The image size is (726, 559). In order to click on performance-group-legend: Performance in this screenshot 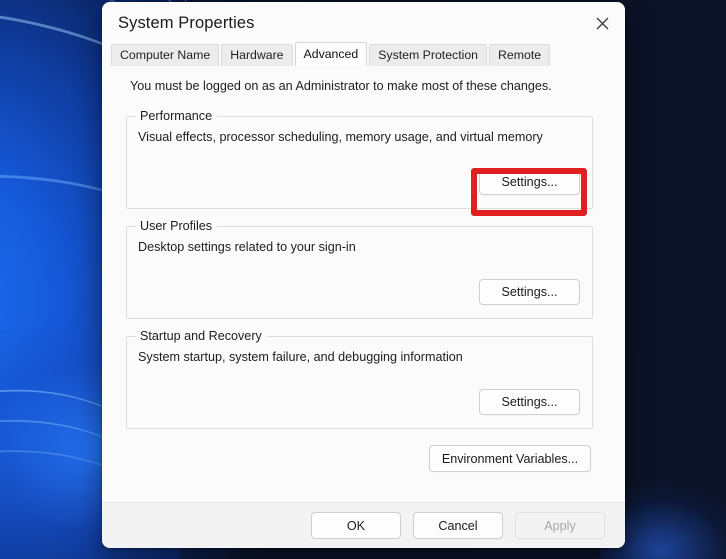, I will do `click(177, 116)`.